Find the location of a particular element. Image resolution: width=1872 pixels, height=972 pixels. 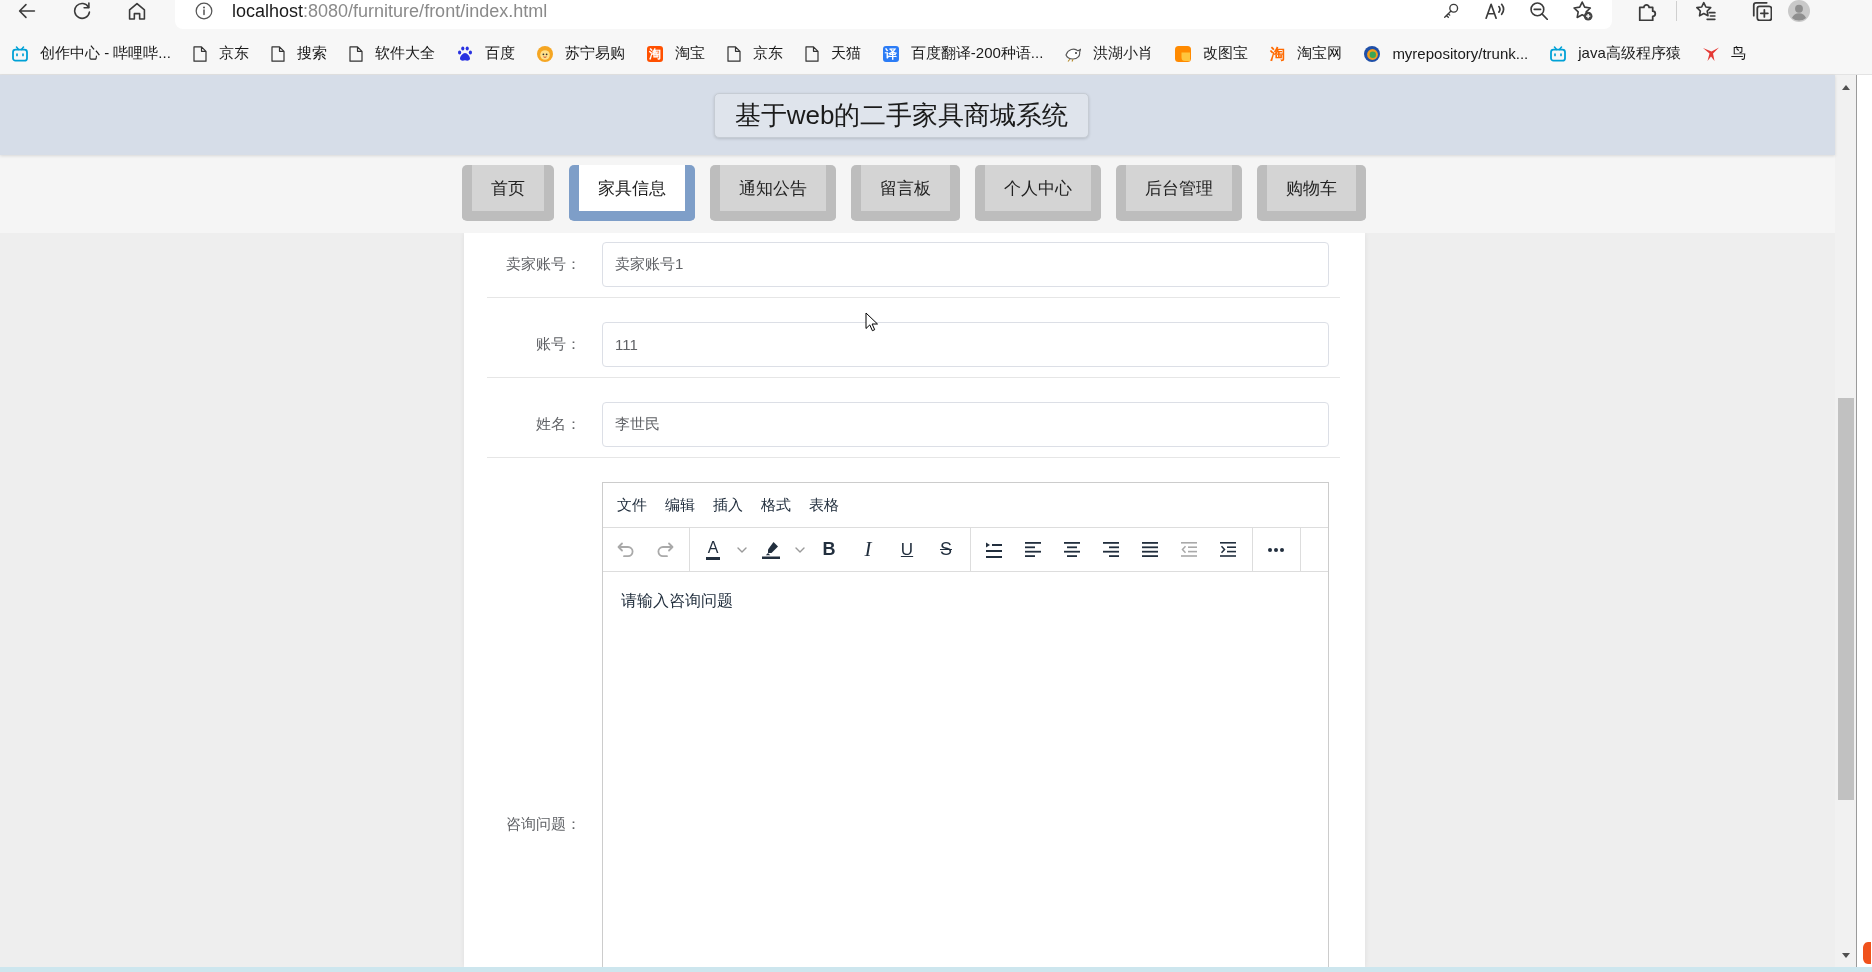

favorites-icon is located at coordinates (1706, 11).